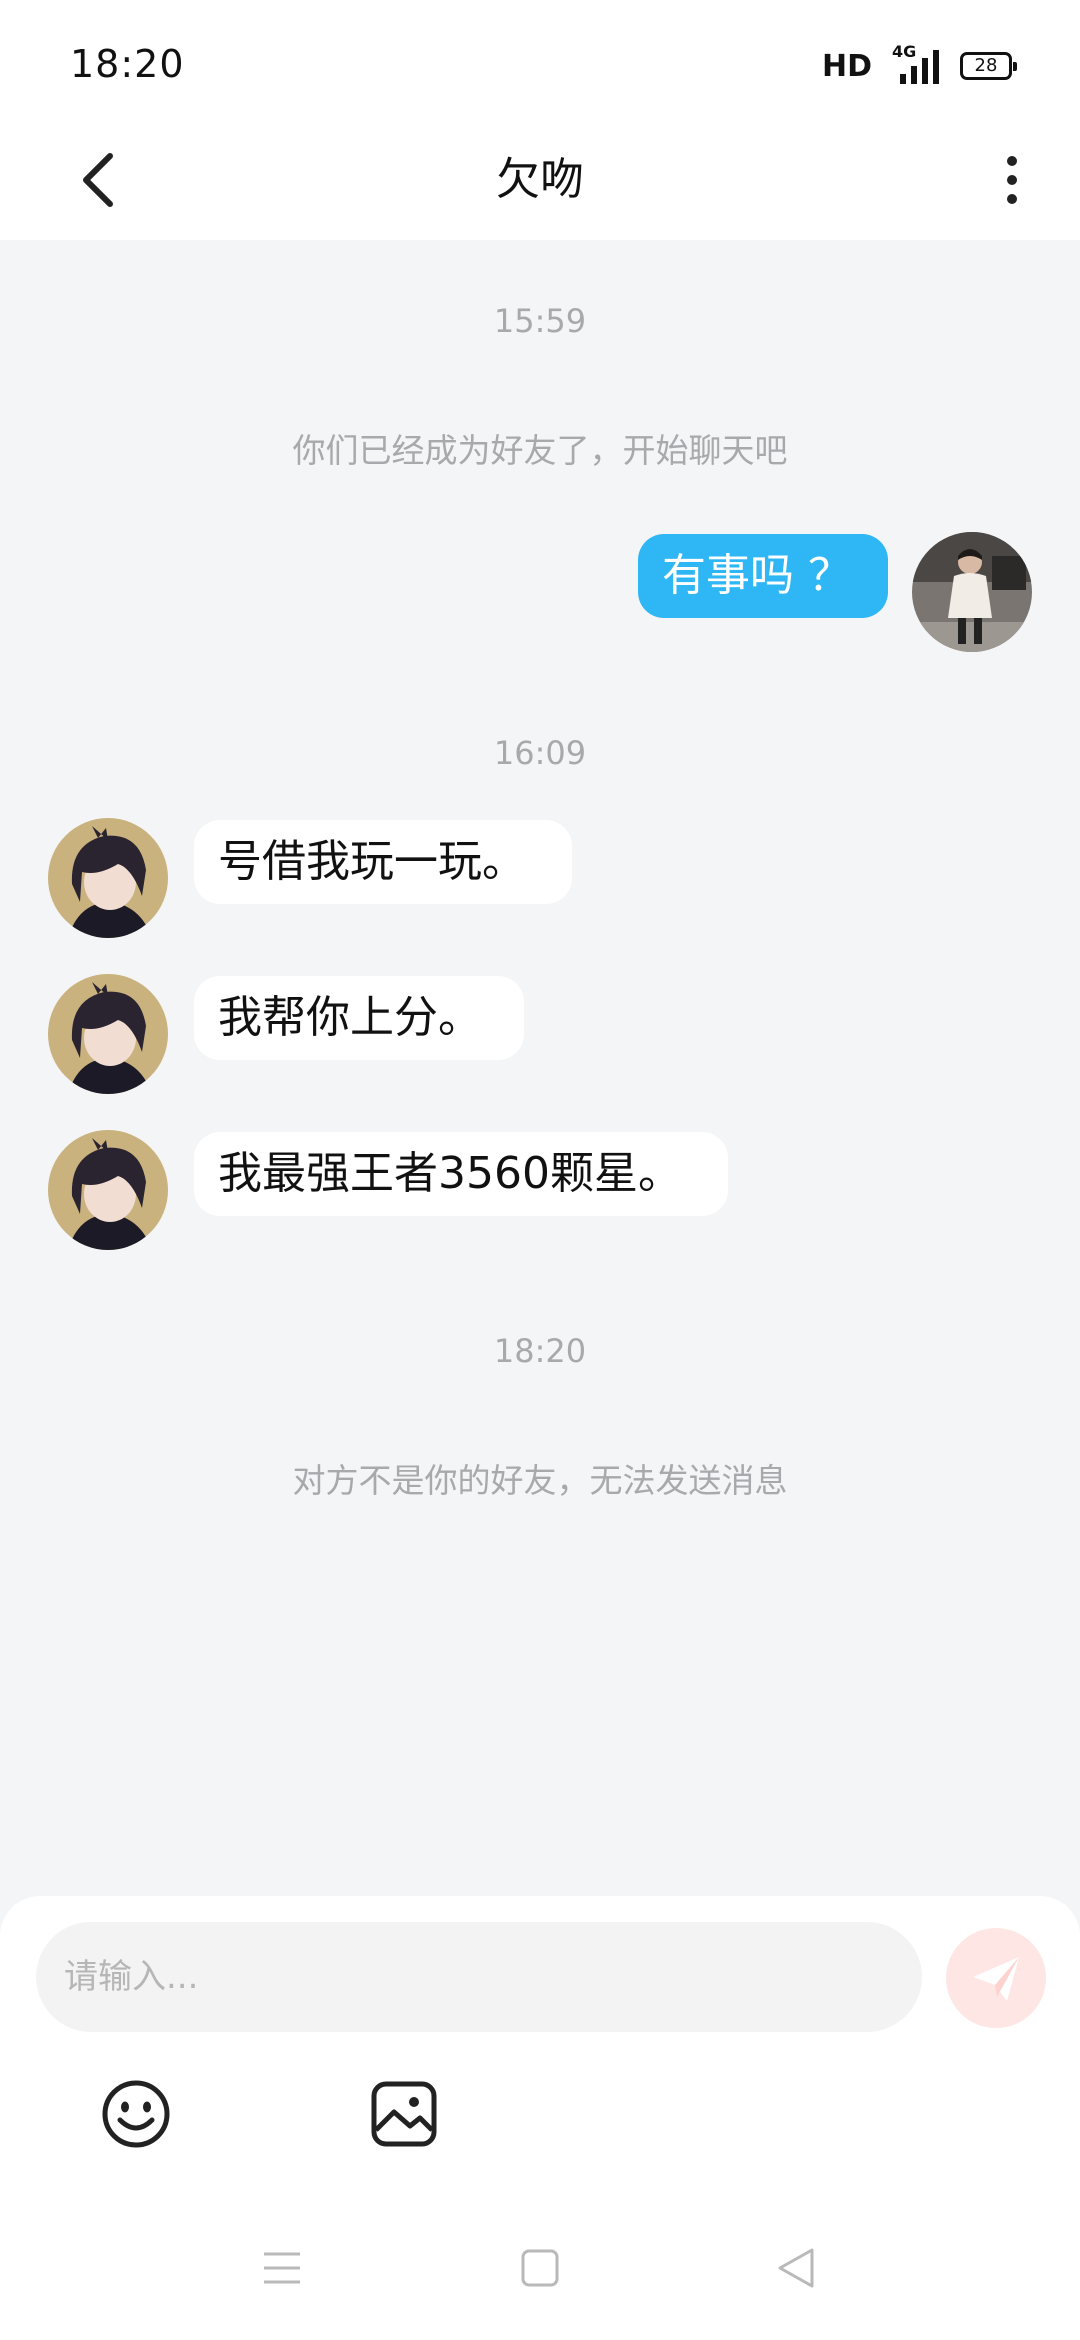 This screenshot has height=2340, width=1080. What do you see at coordinates (1012, 161) in the screenshot?
I see `more-vertical-icon` at bounding box center [1012, 161].